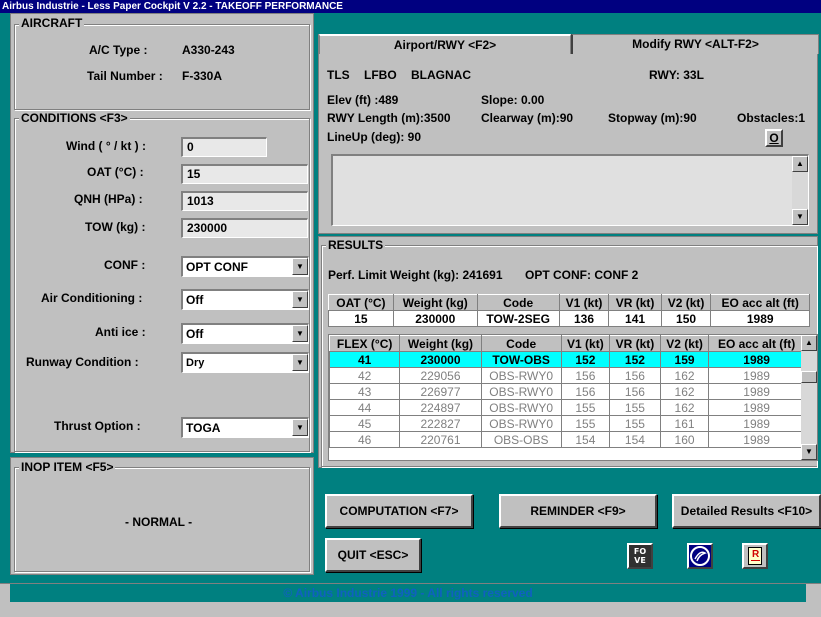 The image size is (821, 617). I want to click on table-row: 45 222827 OBS-RWY0 155 155 161 1989, so click(567, 423).